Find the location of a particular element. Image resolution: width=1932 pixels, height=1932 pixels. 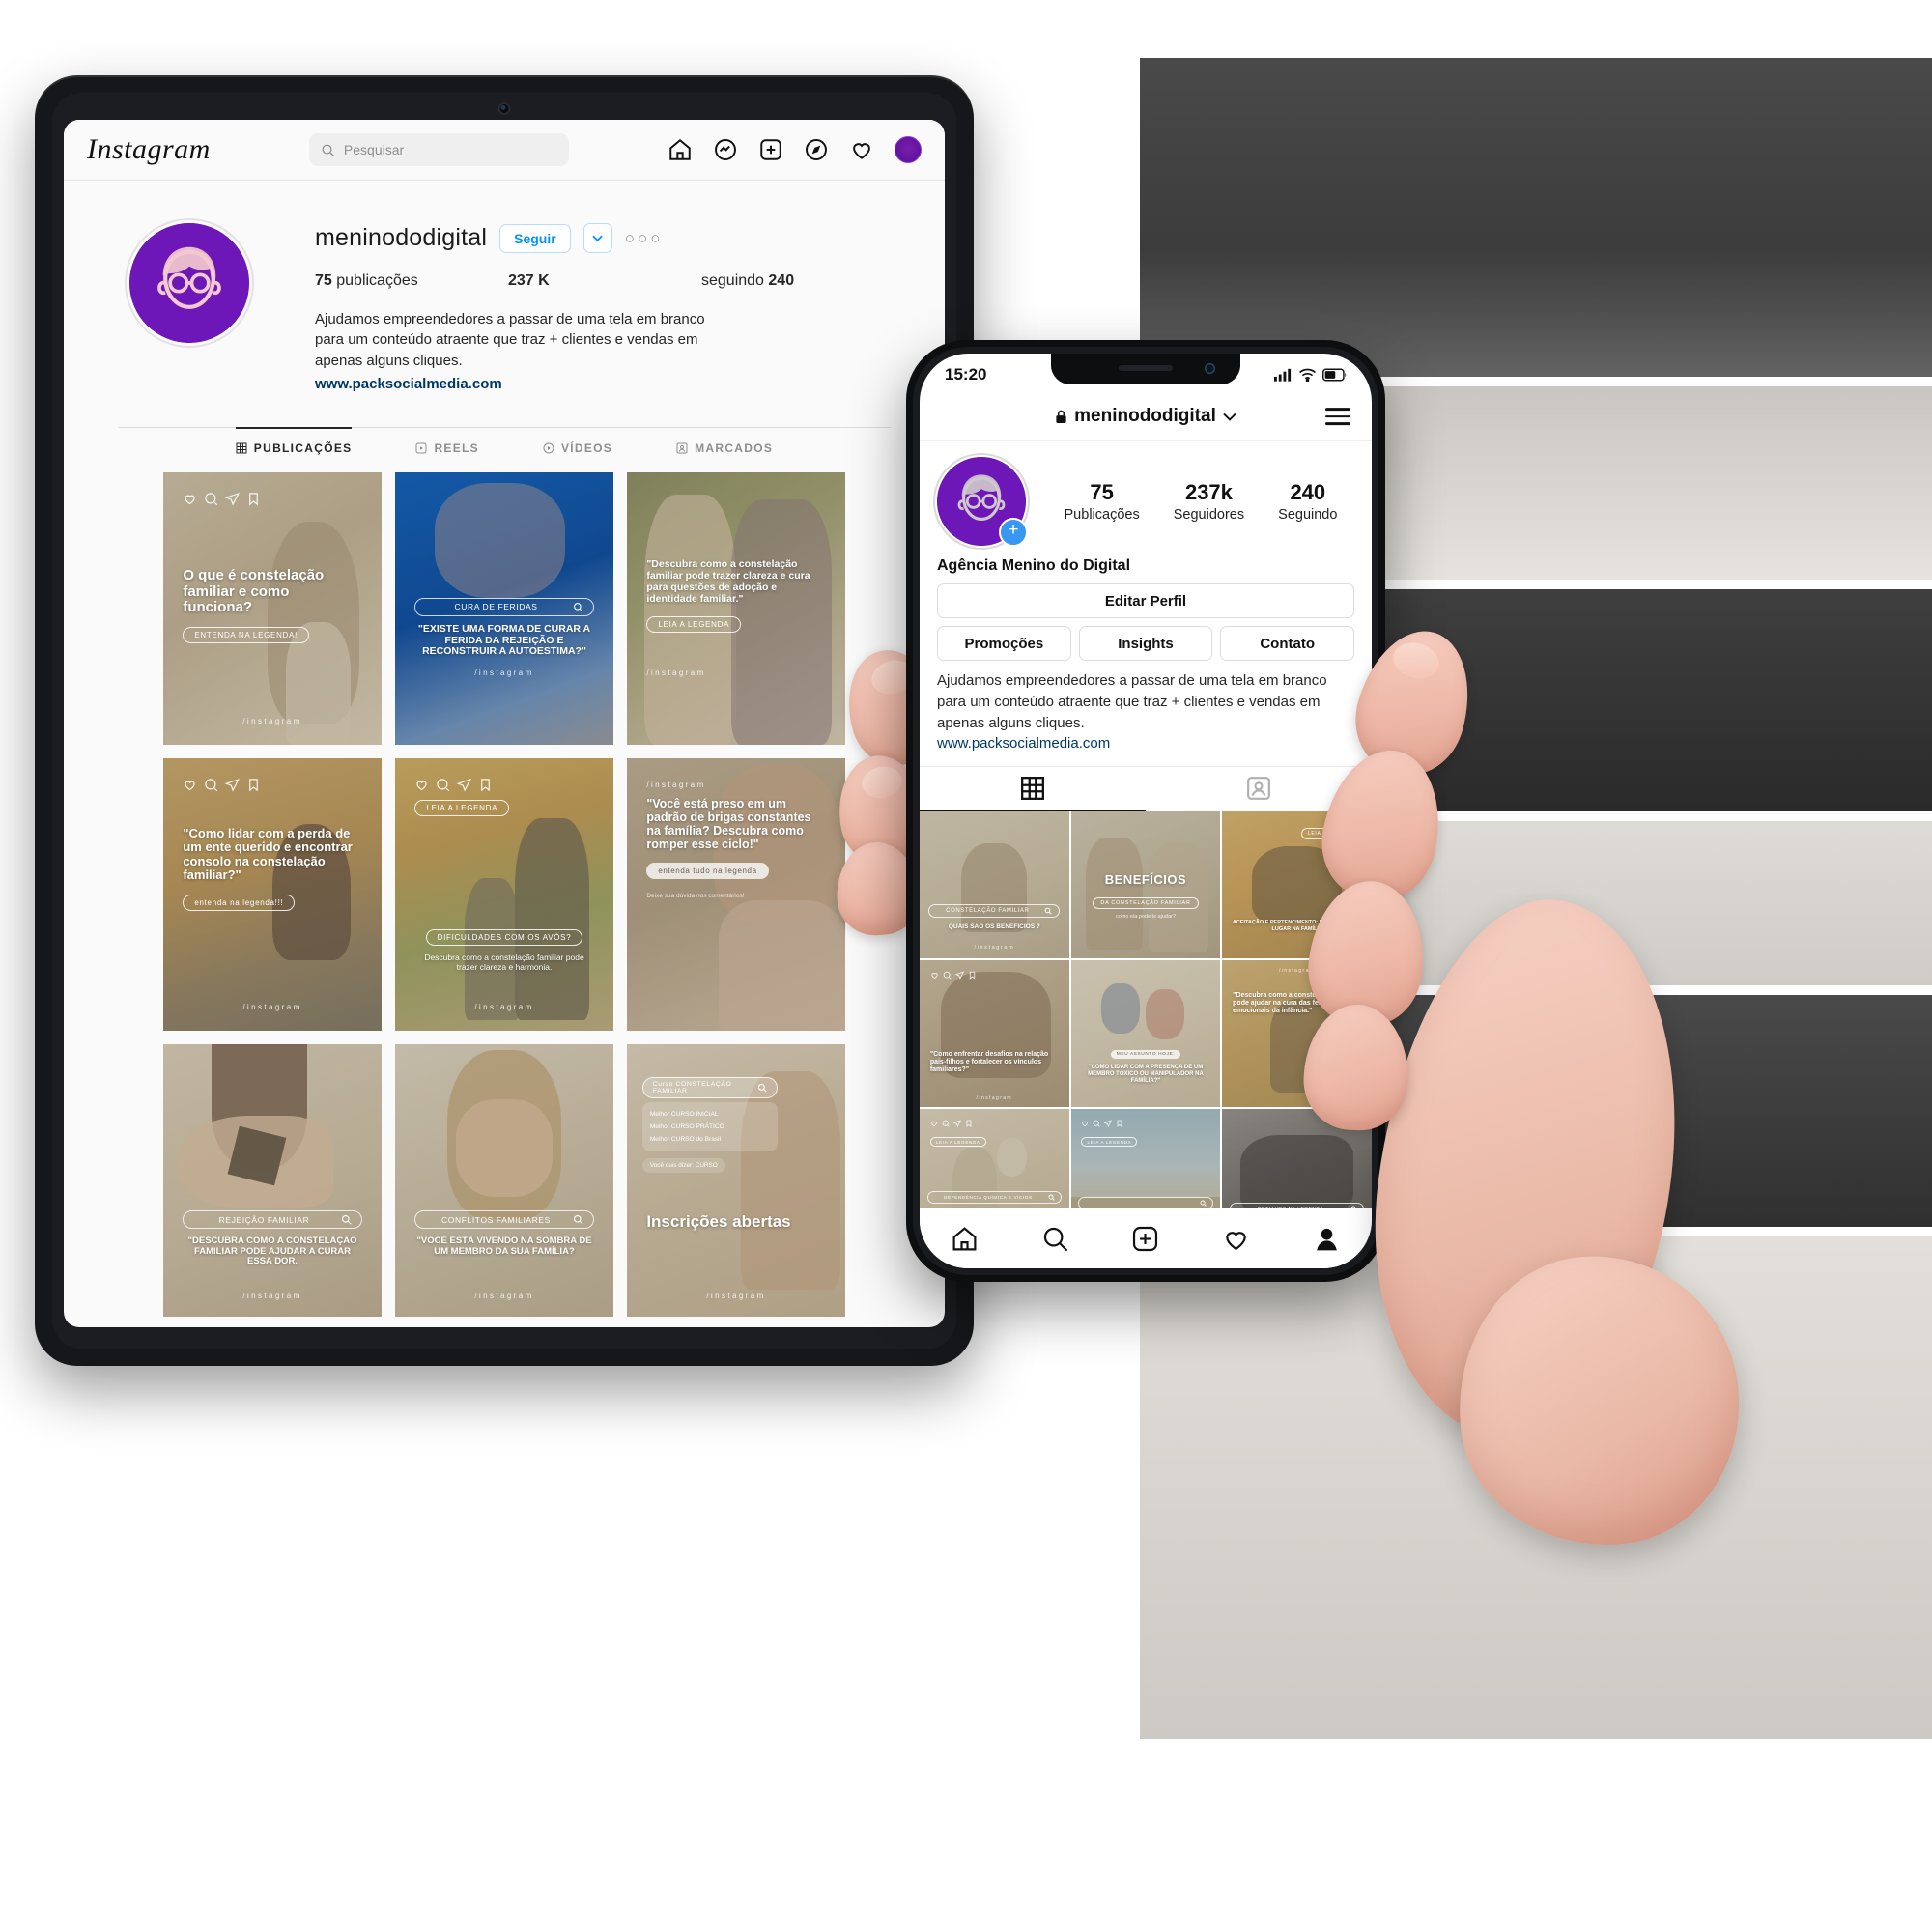

stat-posts-label: Publicações is located at coordinates (1102, 515).